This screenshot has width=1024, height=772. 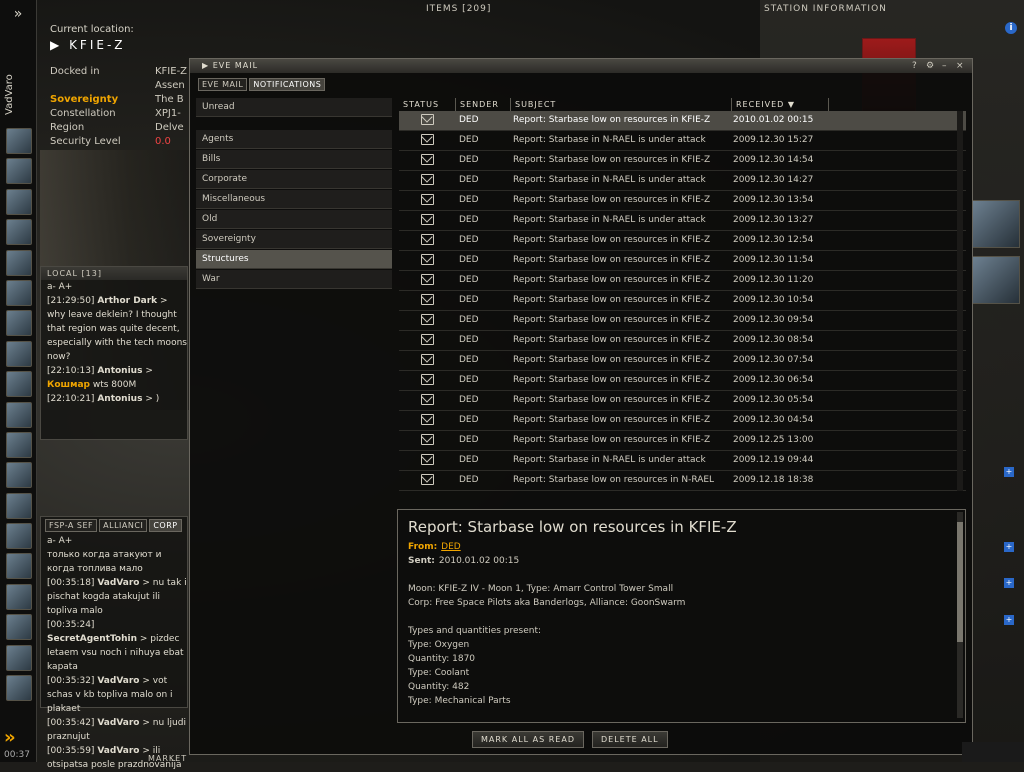 What do you see at coordinates (528, 739) in the screenshot?
I see `mark-all-read-button: MARK ALL AS READ` at bounding box center [528, 739].